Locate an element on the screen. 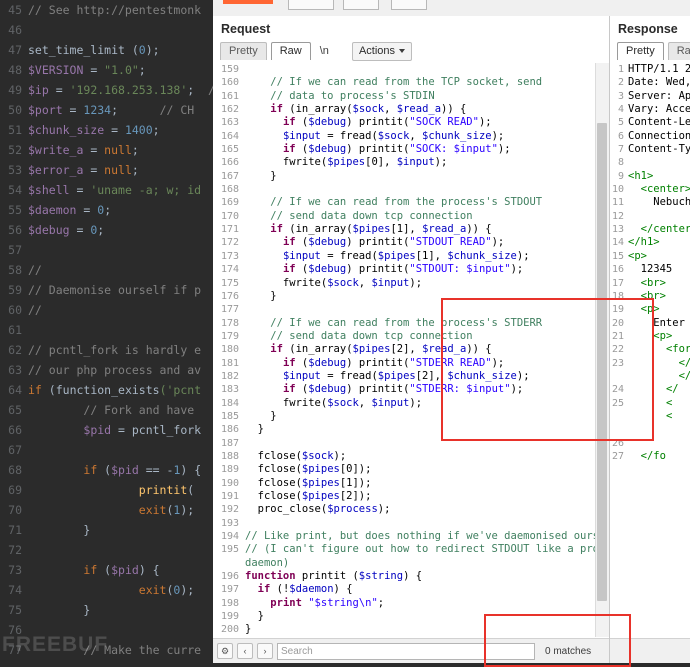 This screenshot has height=667, width=690. line-number: 10 is located at coordinates (619, 189).